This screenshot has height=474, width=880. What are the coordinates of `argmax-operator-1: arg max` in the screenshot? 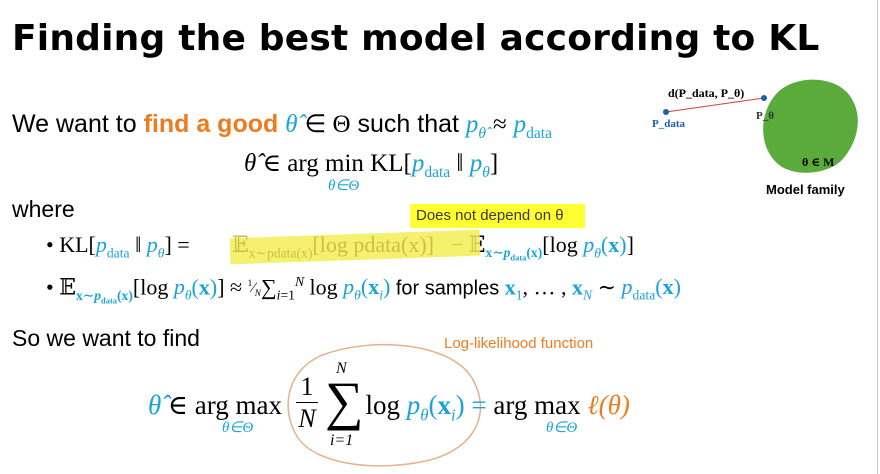 It's located at (238, 405).